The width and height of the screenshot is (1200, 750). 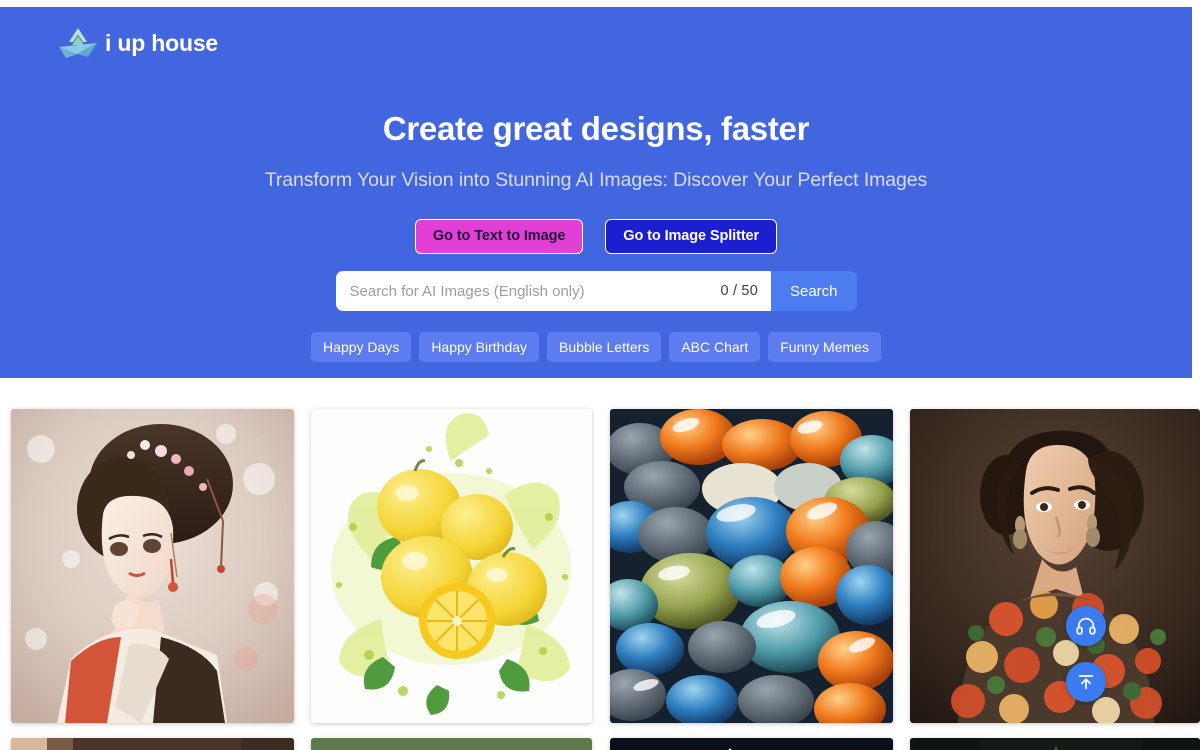 What do you see at coordinates (78, 43) in the screenshot?
I see `arrow-plane-logo-icon` at bounding box center [78, 43].